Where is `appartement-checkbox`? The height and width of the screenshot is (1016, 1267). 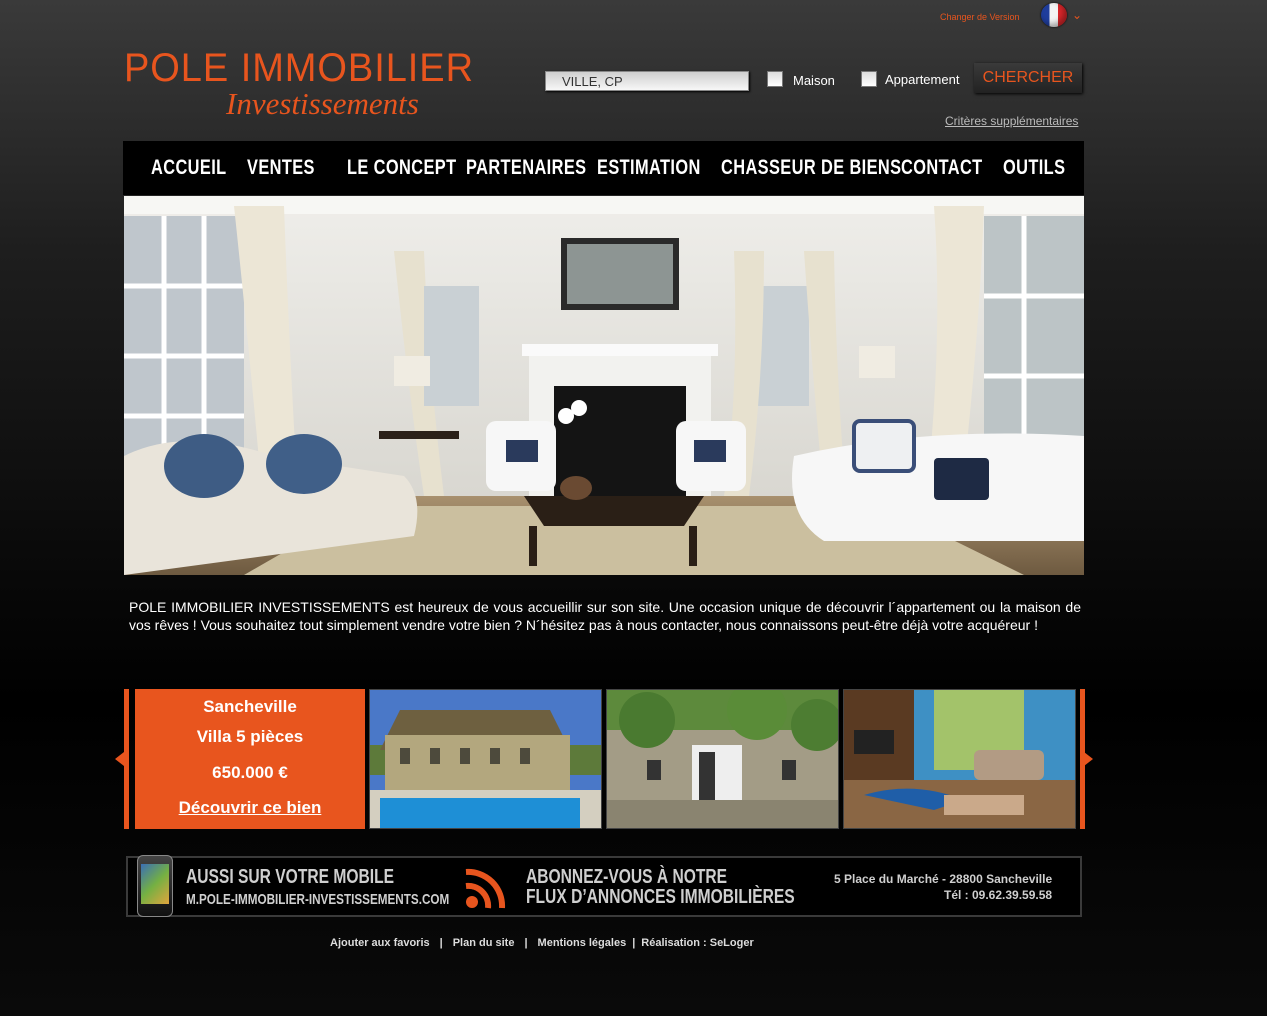 appartement-checkbox is located at coordinates (869, 79).